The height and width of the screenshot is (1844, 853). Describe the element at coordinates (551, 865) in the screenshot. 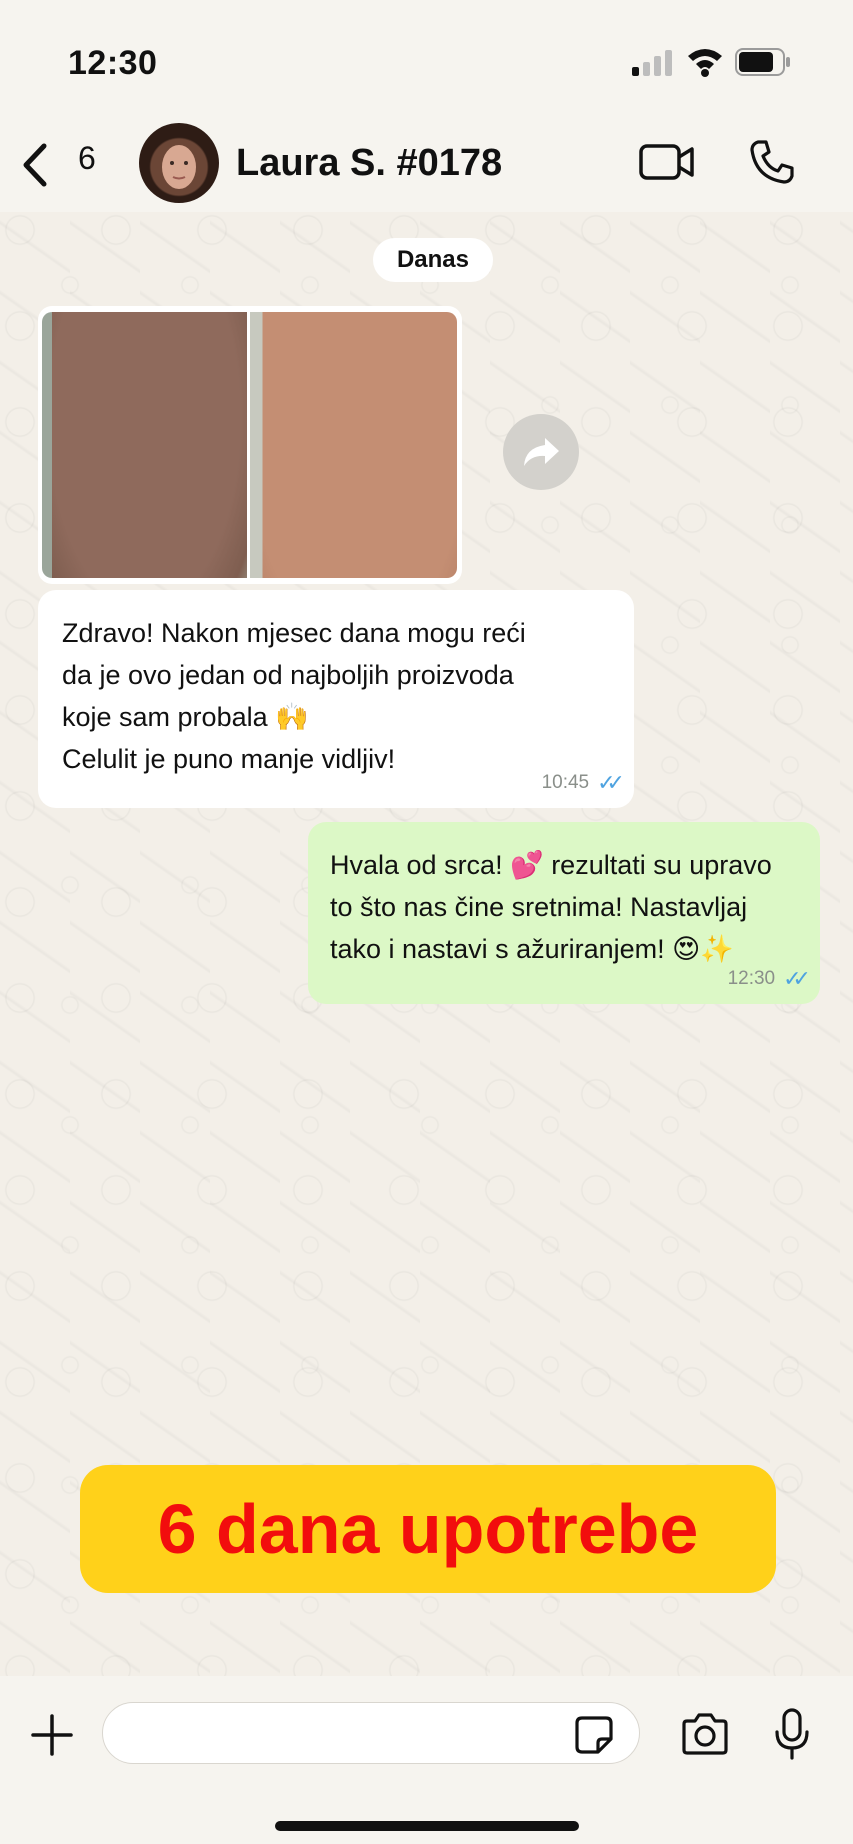

I see `message-text-line: Hvala od srca! 💕 rezultati su upravo` at that location.